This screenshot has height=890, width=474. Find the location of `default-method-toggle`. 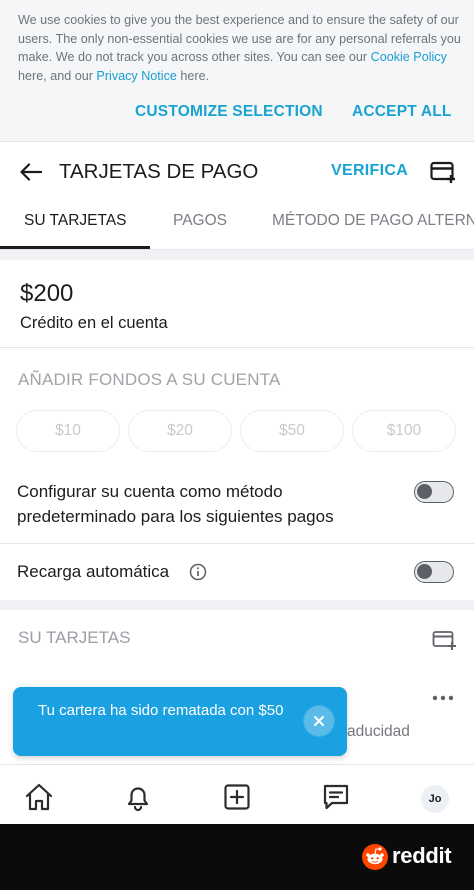

default-method-toggle is located at coordinates (434, 492).